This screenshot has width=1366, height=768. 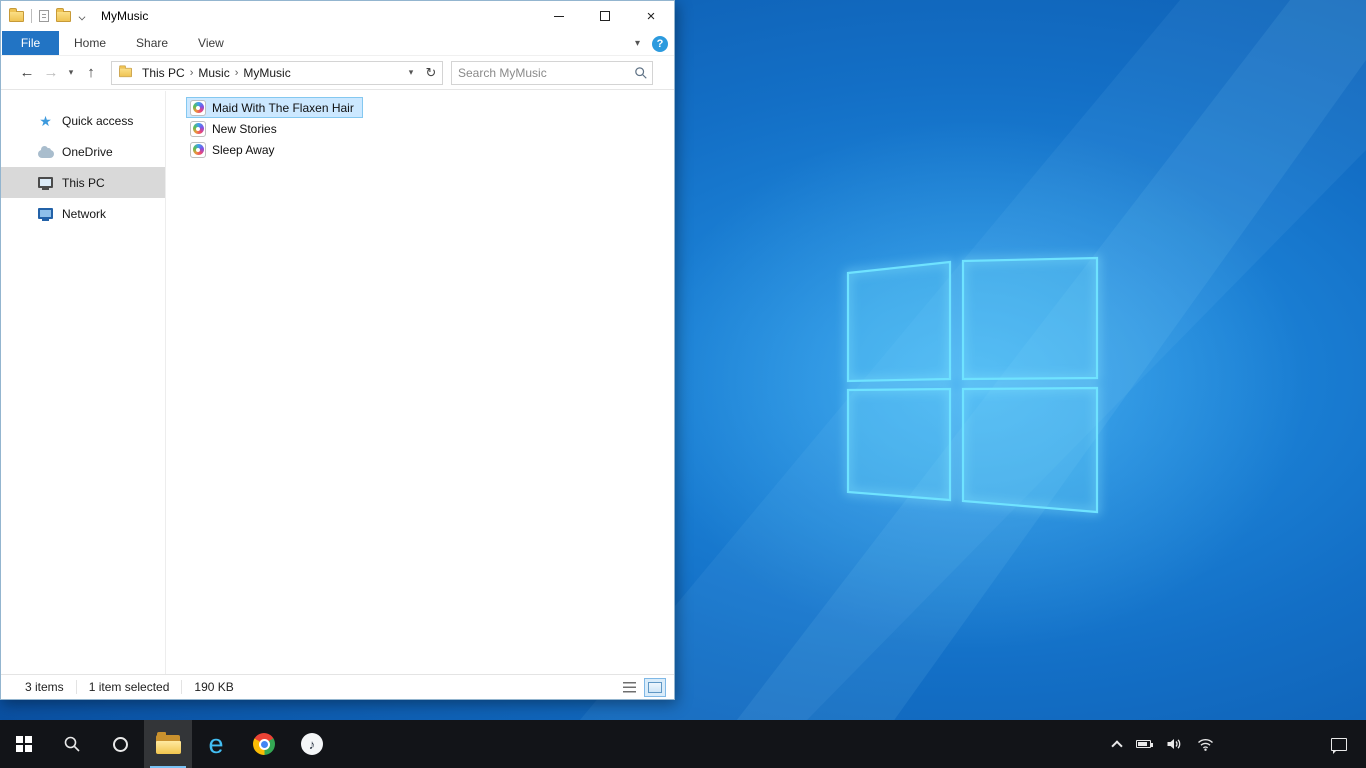 What do you see at coordinates (63, 14) in the screenshot?
I see `new-folder-icon` at bounding box center [63, 14].